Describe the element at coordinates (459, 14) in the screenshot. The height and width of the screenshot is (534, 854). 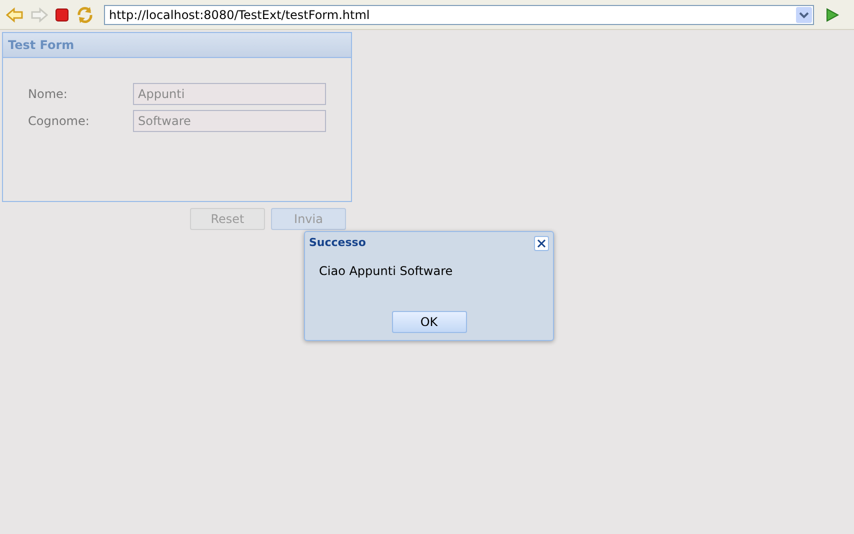
I see `address-field: http://localhost:8080/TestExt/testForm.html` at that location.